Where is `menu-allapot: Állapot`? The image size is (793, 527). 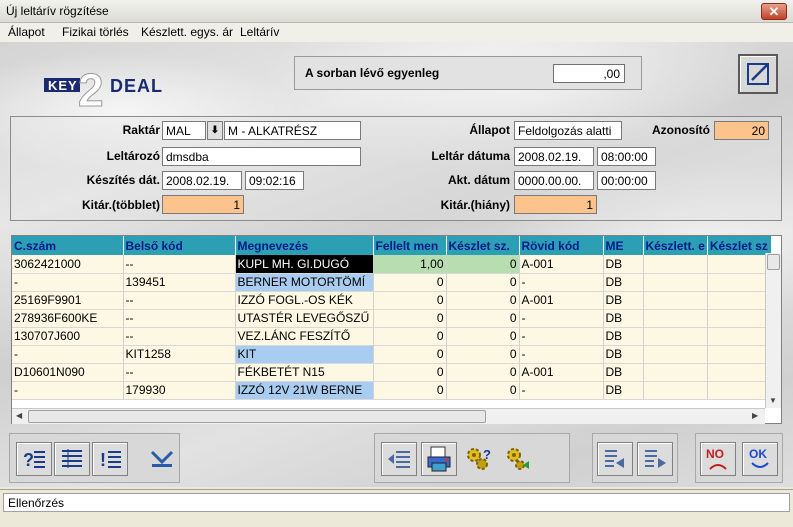
menu-allapot: Állapot is located at coordinates (26, 32).